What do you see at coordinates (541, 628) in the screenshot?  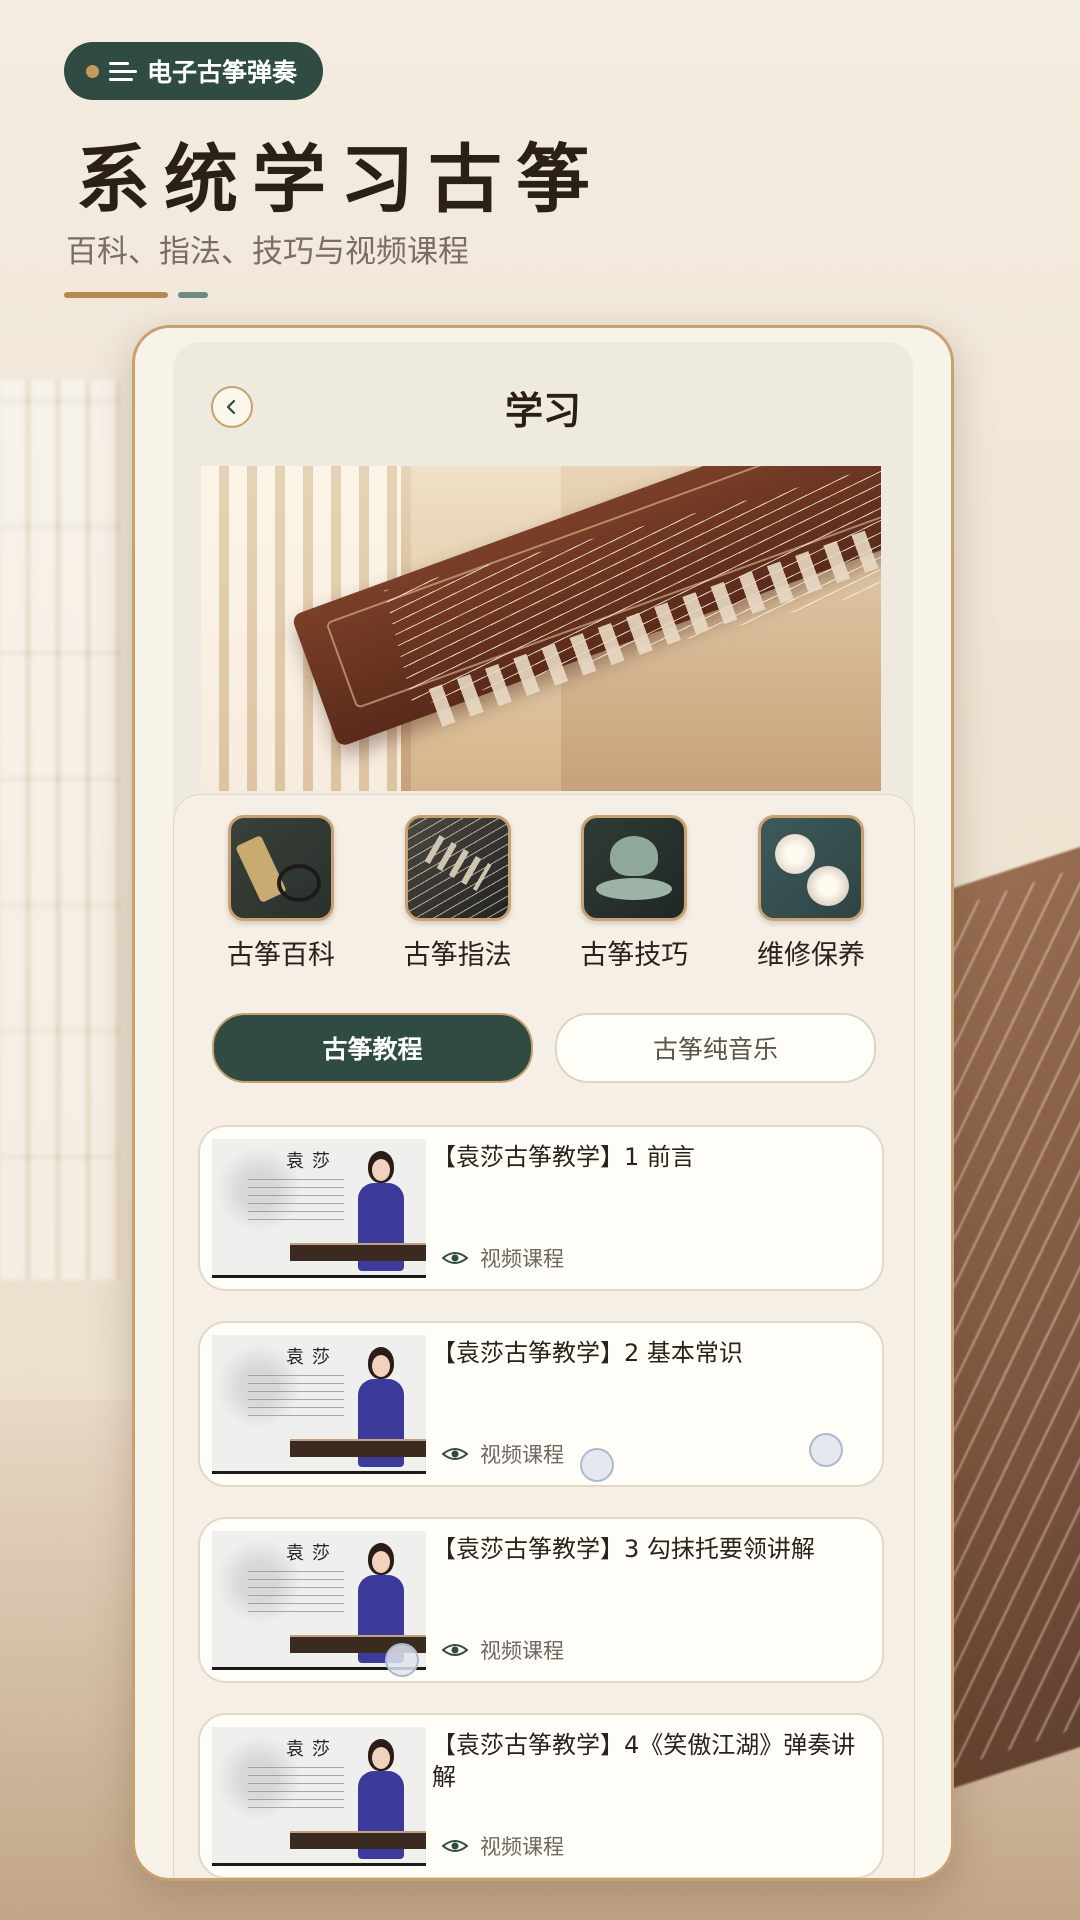 I see `guzheng-banner-image` at bounding box center [541, 628].